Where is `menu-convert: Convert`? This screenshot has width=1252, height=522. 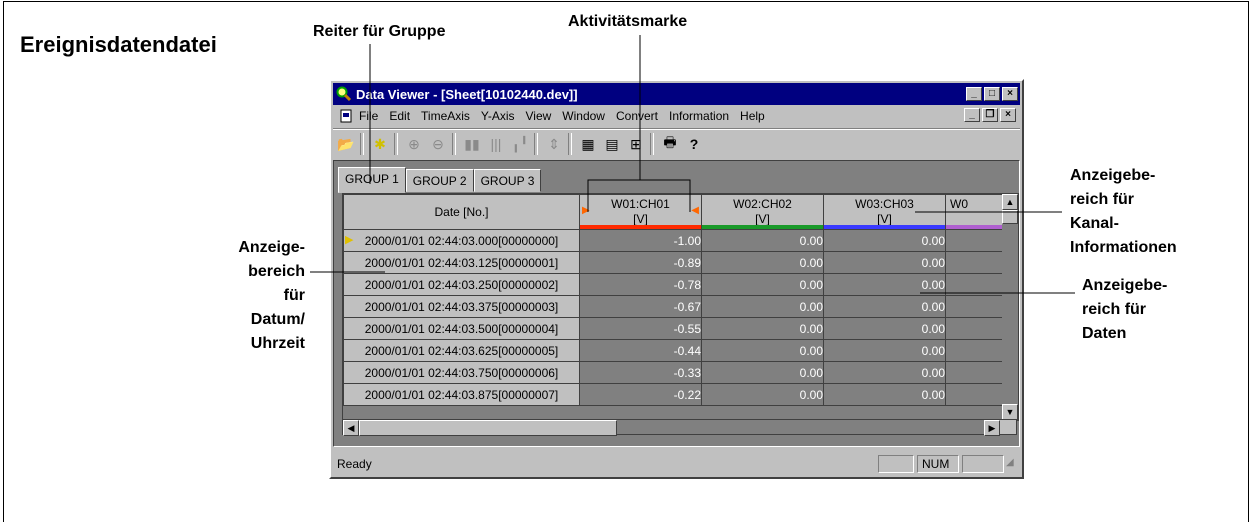 menu-convert: Convert is located at coordinates (637, 116).